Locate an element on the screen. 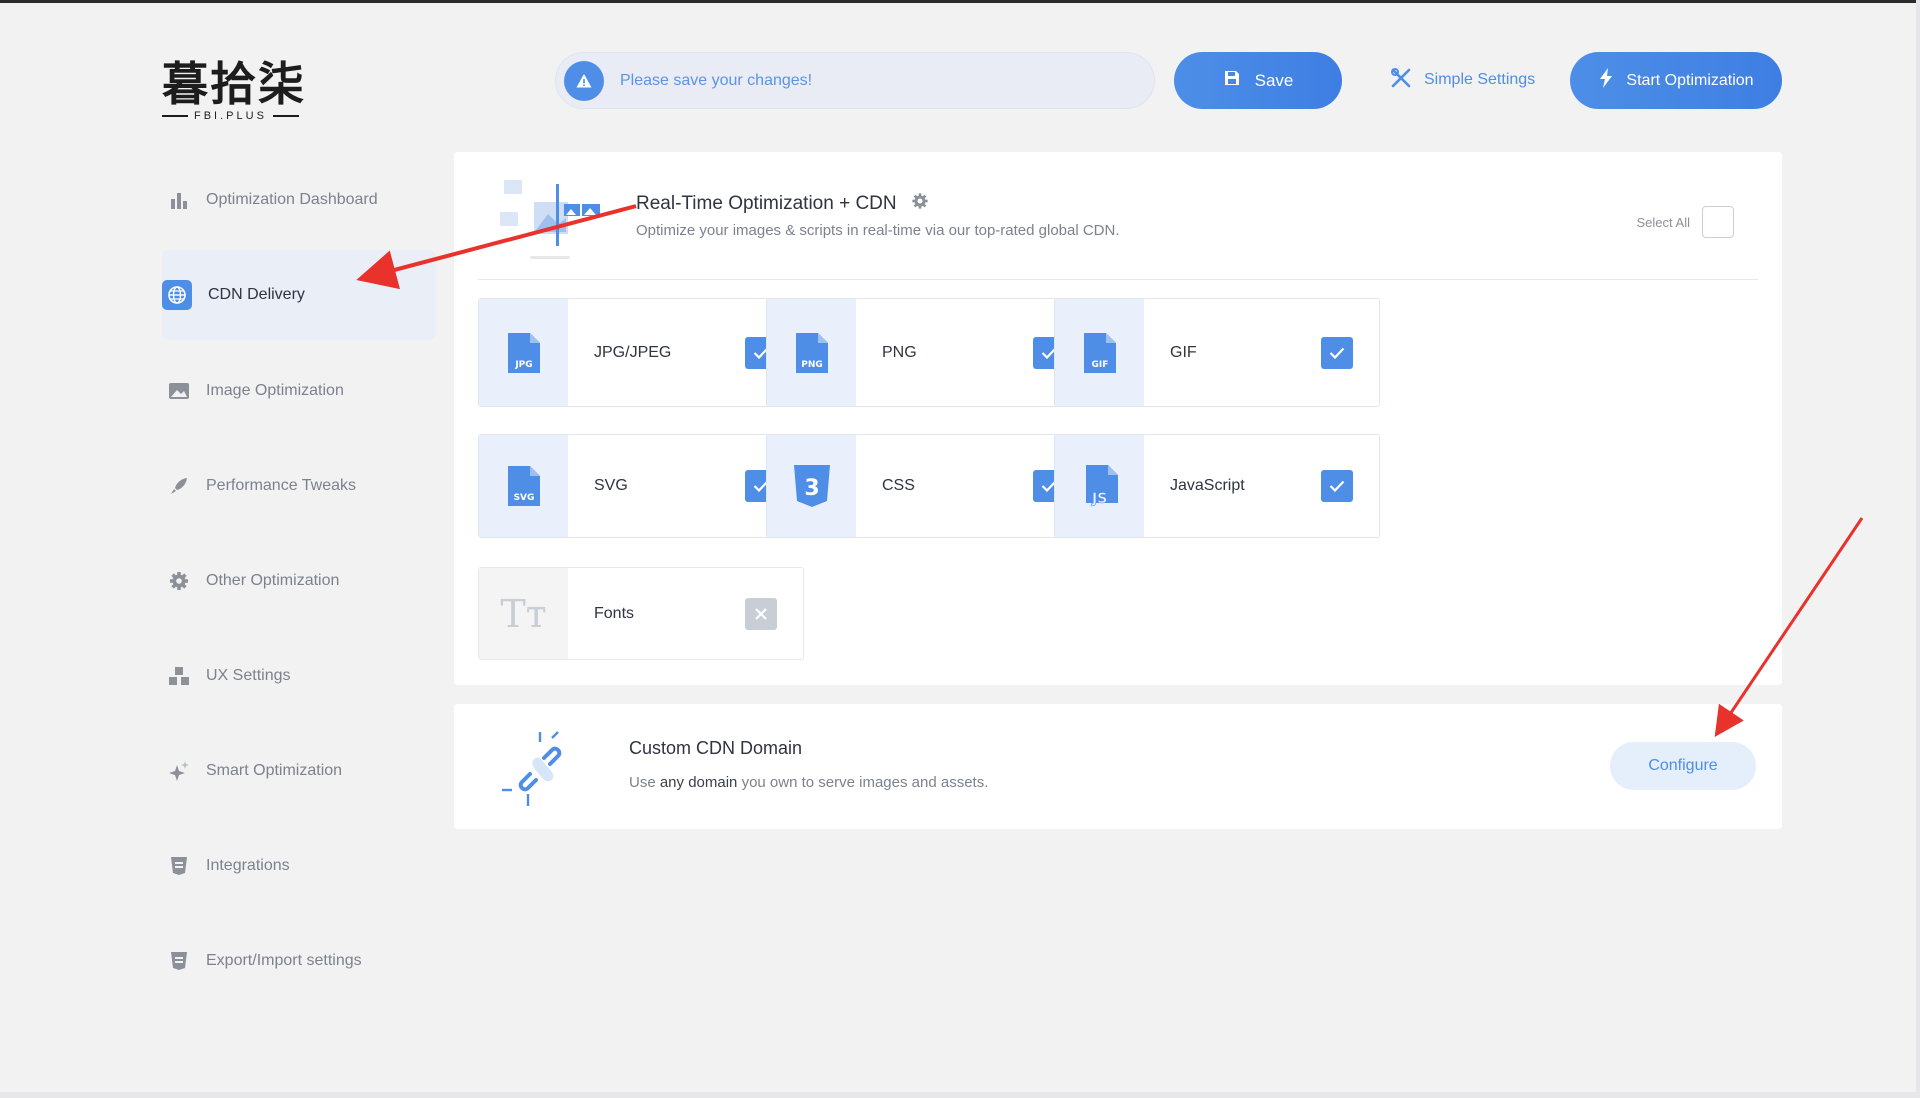 Image resolution: width=1920 pixels, height=1098 pixels. tile-label: PNG is located at coordinates (899, 352).